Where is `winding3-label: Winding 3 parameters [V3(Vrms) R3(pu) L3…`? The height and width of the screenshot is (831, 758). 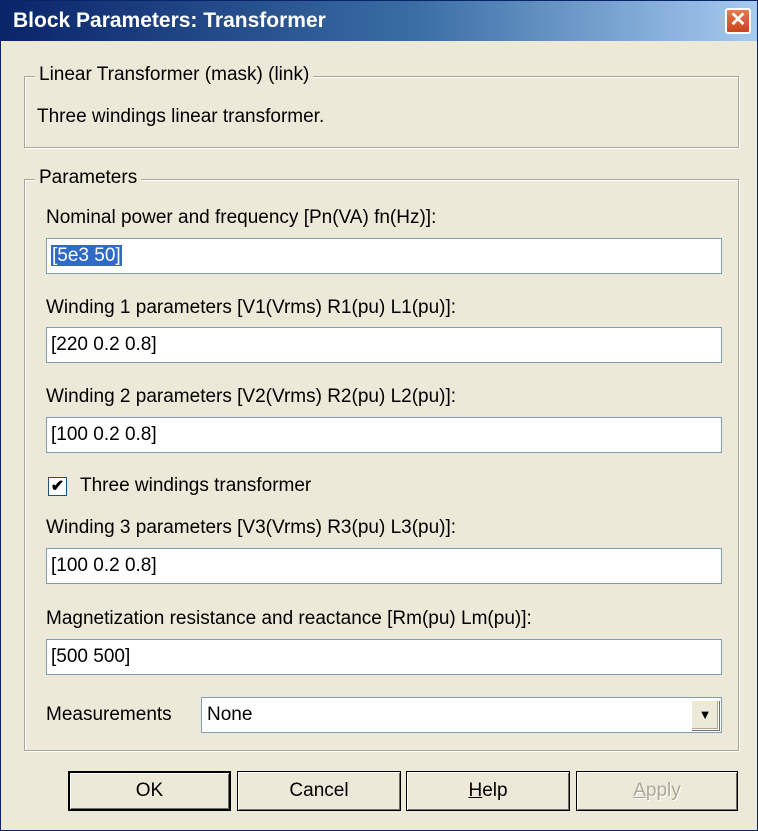 winding3-label: Winding 3 parameters [V3(Vrms) R3(pu) L3… is located at coordinates (251, 527).